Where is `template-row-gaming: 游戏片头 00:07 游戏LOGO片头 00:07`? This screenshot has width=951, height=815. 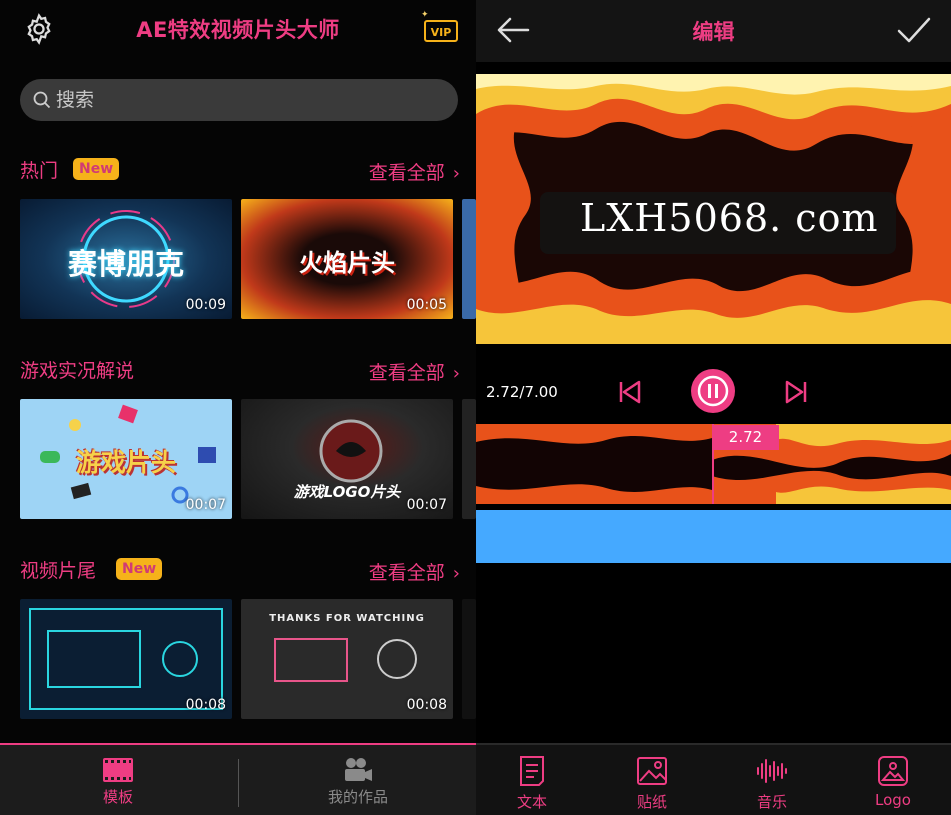 template-row-gaming: 游戏片头 00:07 游戏LOGO片头 00:07 is located at coordinates (248, 459).